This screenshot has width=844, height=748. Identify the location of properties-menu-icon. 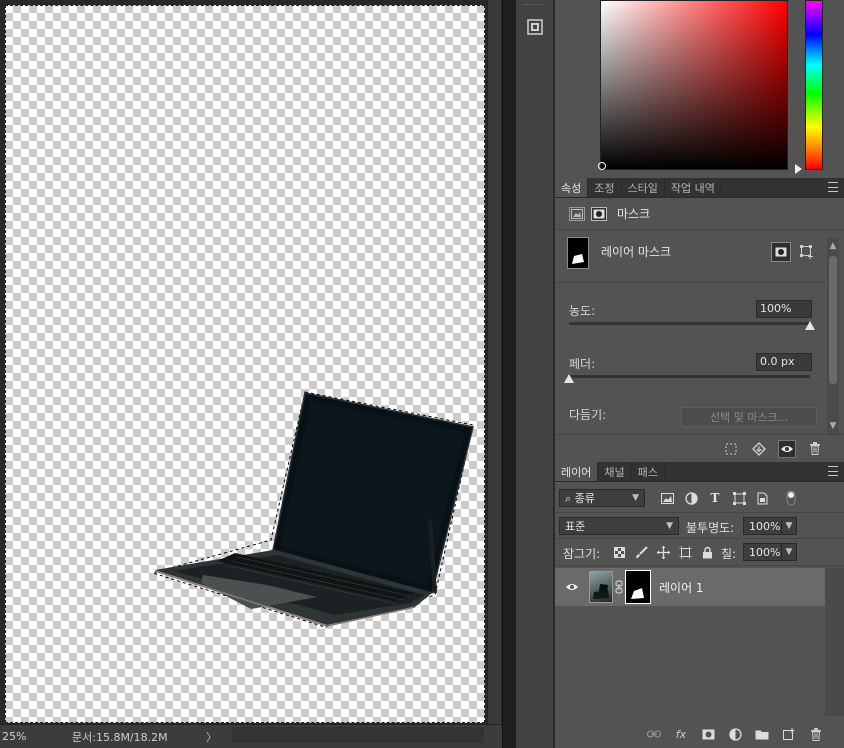
(833, 187).